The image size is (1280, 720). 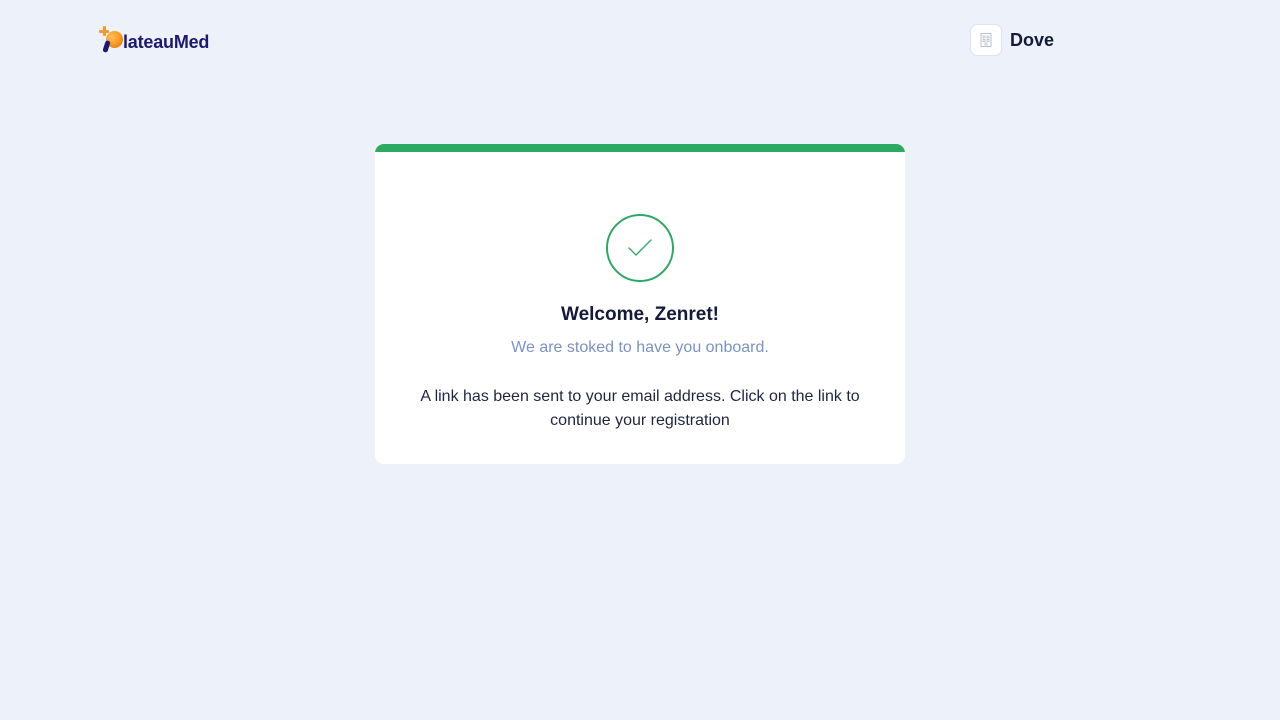 What do you see at coordinates (640, 248) in the screenshot?
I see `check-circle-icon` at bounding box center [640, 248].